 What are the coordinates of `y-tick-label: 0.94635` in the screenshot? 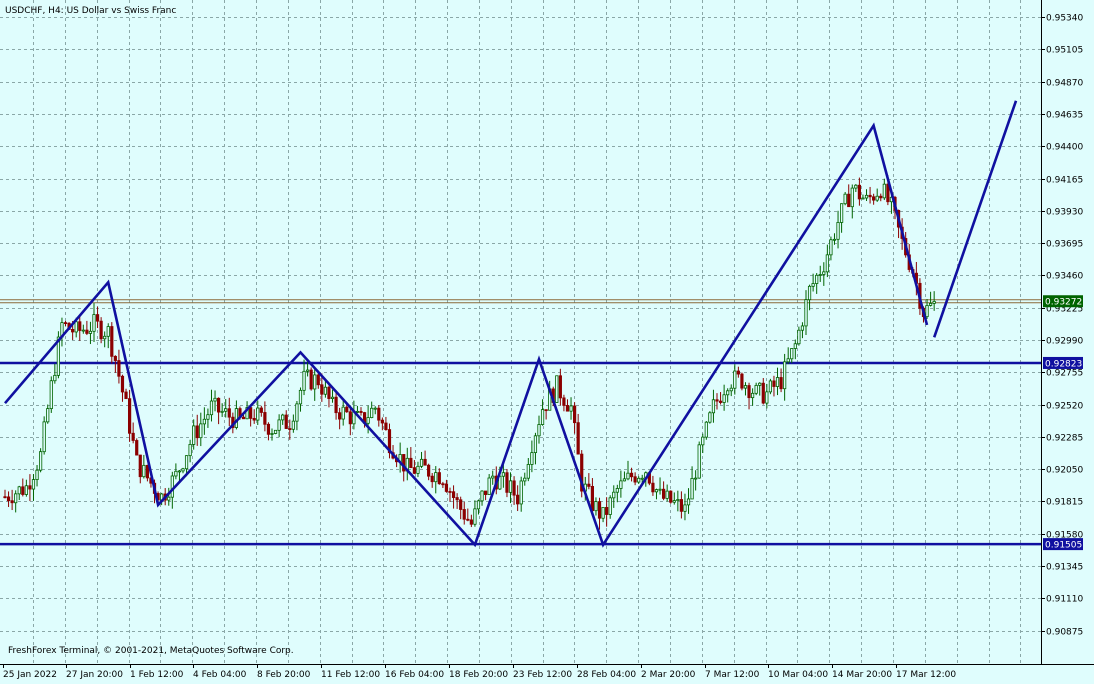 It's located at (1064, 116).